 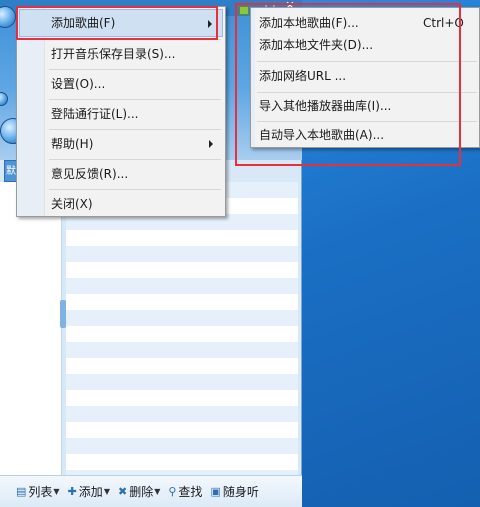 I want to click on playlist-sidebar, so click(x=31, y=328).